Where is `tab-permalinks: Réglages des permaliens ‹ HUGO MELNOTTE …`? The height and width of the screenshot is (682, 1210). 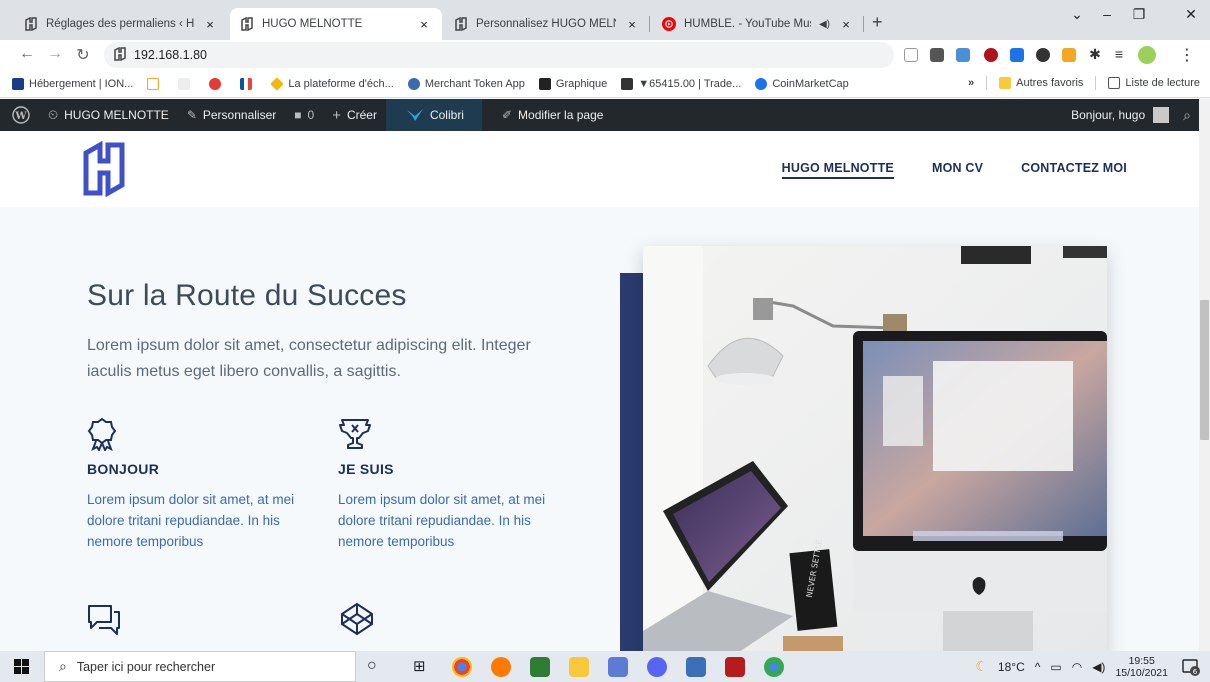
tab-permalinks: Réglages des permaliens ‹ HUGO MELNOTTE … is located at coordinates (121, 24).